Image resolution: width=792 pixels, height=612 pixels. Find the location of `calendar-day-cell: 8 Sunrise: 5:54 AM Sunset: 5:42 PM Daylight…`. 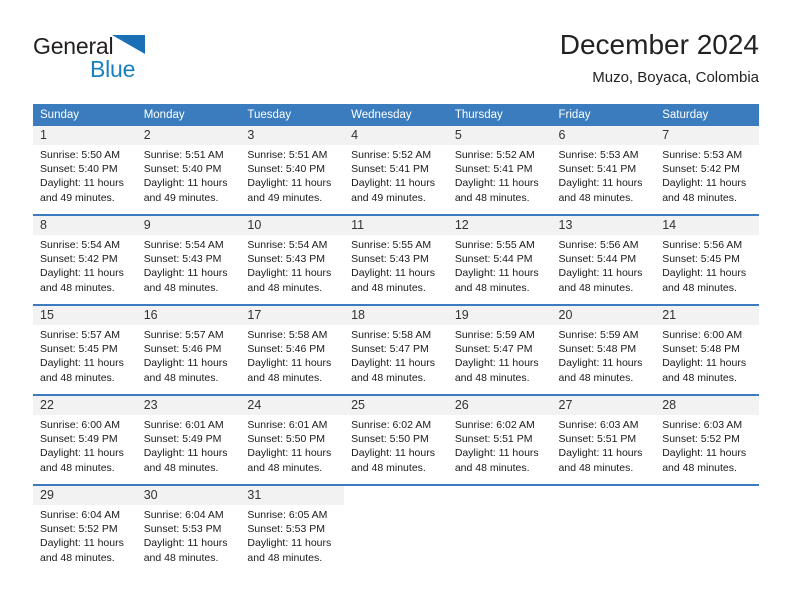

calendar-day-cell: 8 Sunrise: 5:54 AM Sunset: 5:42 PM Daylight… is located at coordinates (85, 260).